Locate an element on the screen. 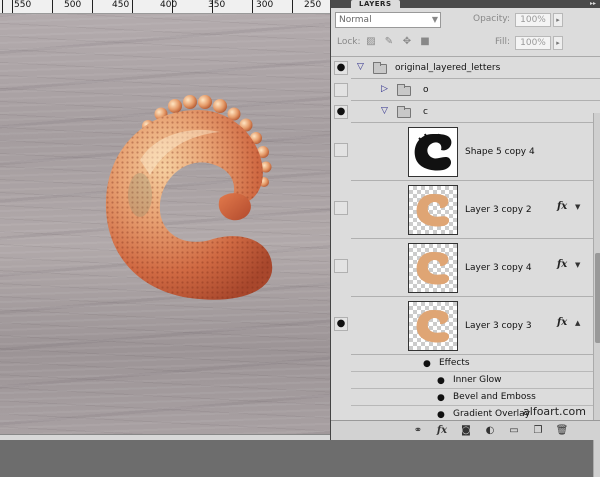  letter-c-artwork is located at coordinates (189, 197).